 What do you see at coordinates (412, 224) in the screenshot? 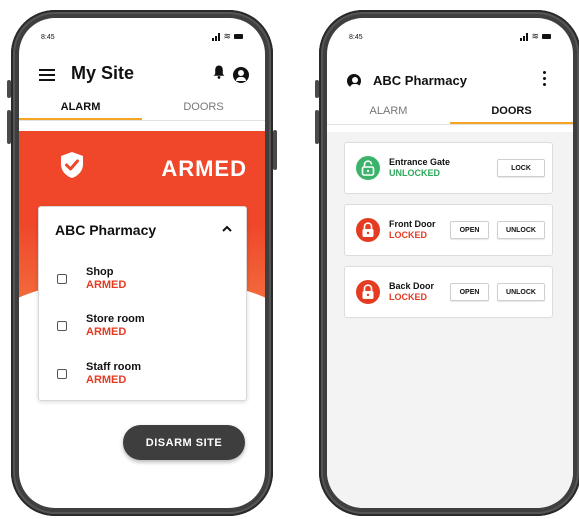
I see `door-name: Front Door` at bounding box center [412, 224].